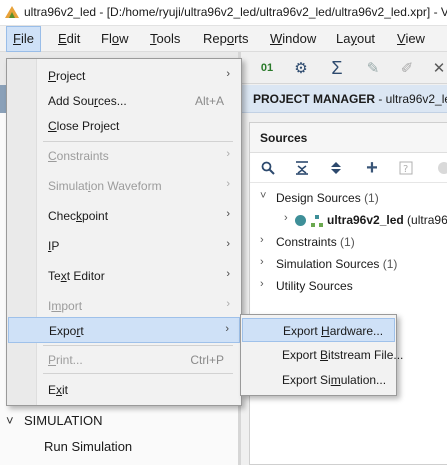  I want to click on expand-all-icon, so click(336, 168).